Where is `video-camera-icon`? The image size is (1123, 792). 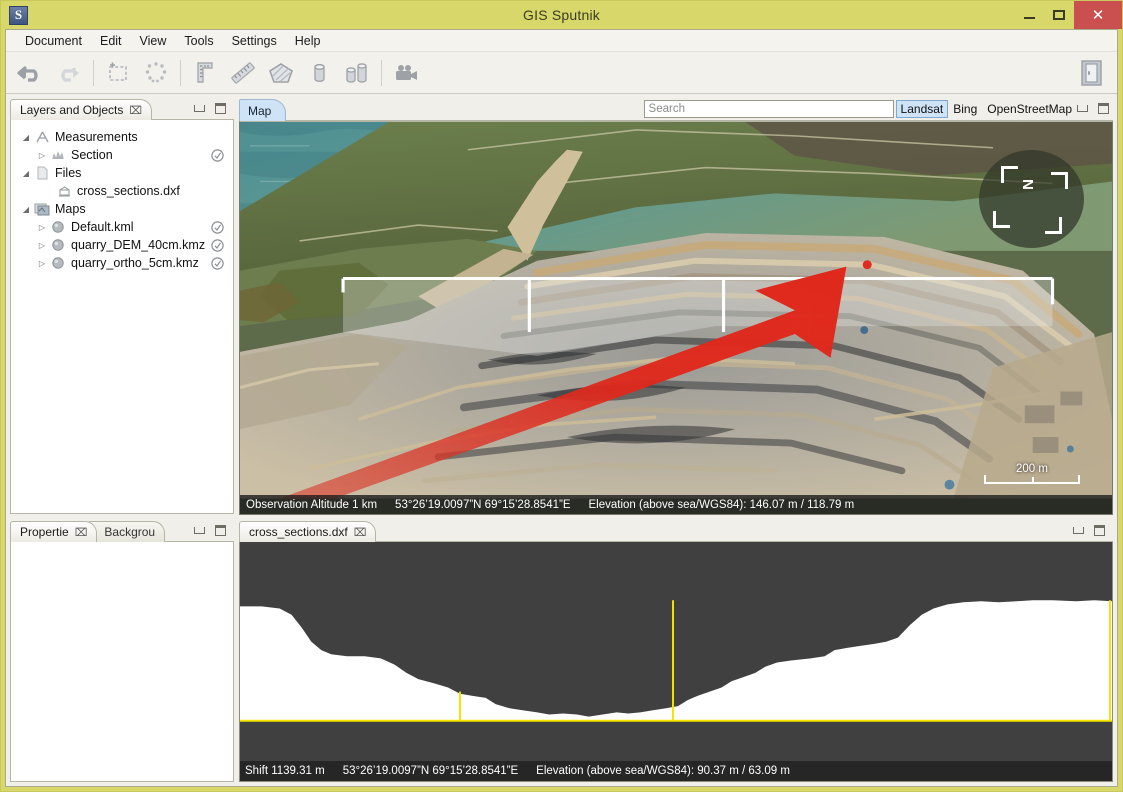
video-camera-icon is located at coordinates (406, 72).